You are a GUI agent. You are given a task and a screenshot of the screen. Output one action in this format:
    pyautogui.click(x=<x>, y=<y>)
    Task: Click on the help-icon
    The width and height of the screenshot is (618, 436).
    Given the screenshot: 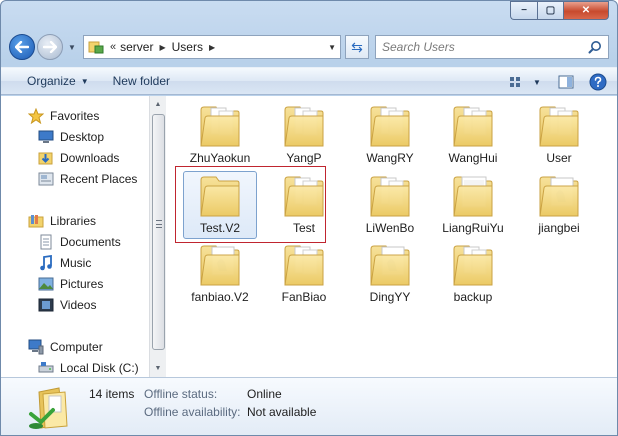 What is the action you would take?
    pyautogui.click(x=598, y=82)
    